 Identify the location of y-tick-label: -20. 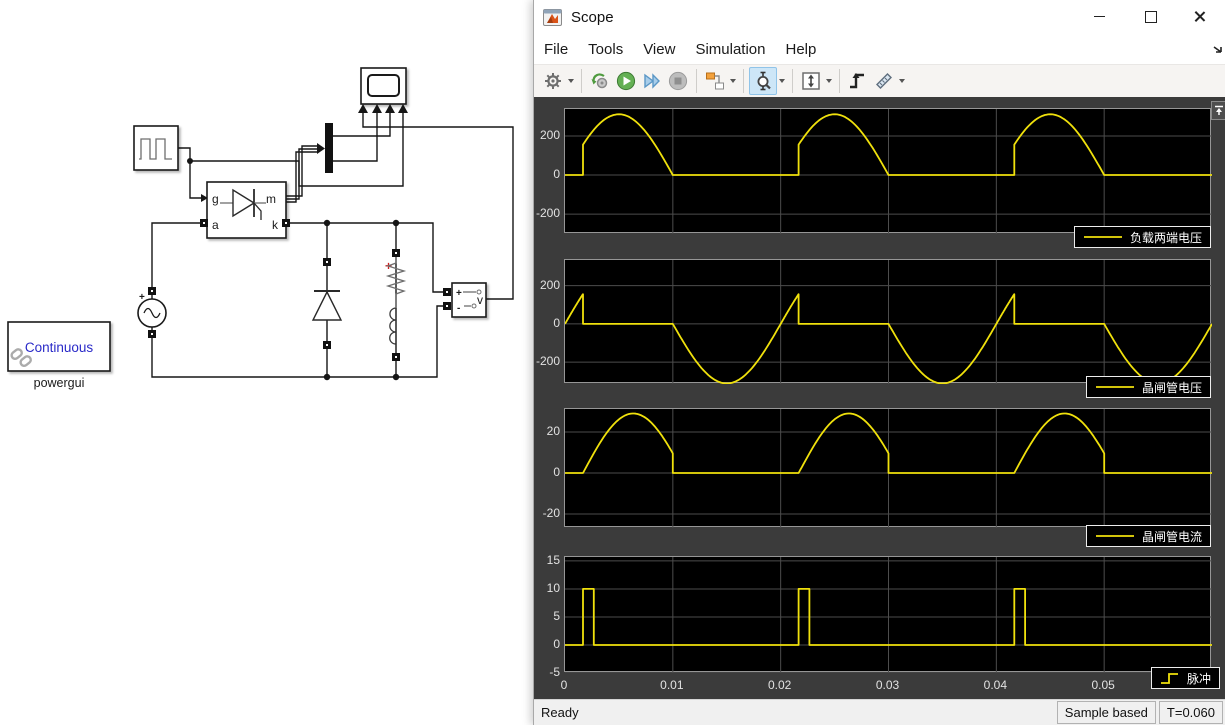
(551, 513).